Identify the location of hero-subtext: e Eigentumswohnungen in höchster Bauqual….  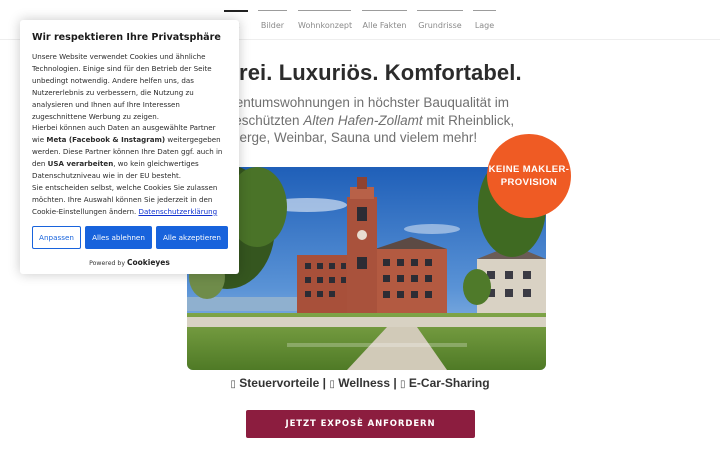
(370, 120).